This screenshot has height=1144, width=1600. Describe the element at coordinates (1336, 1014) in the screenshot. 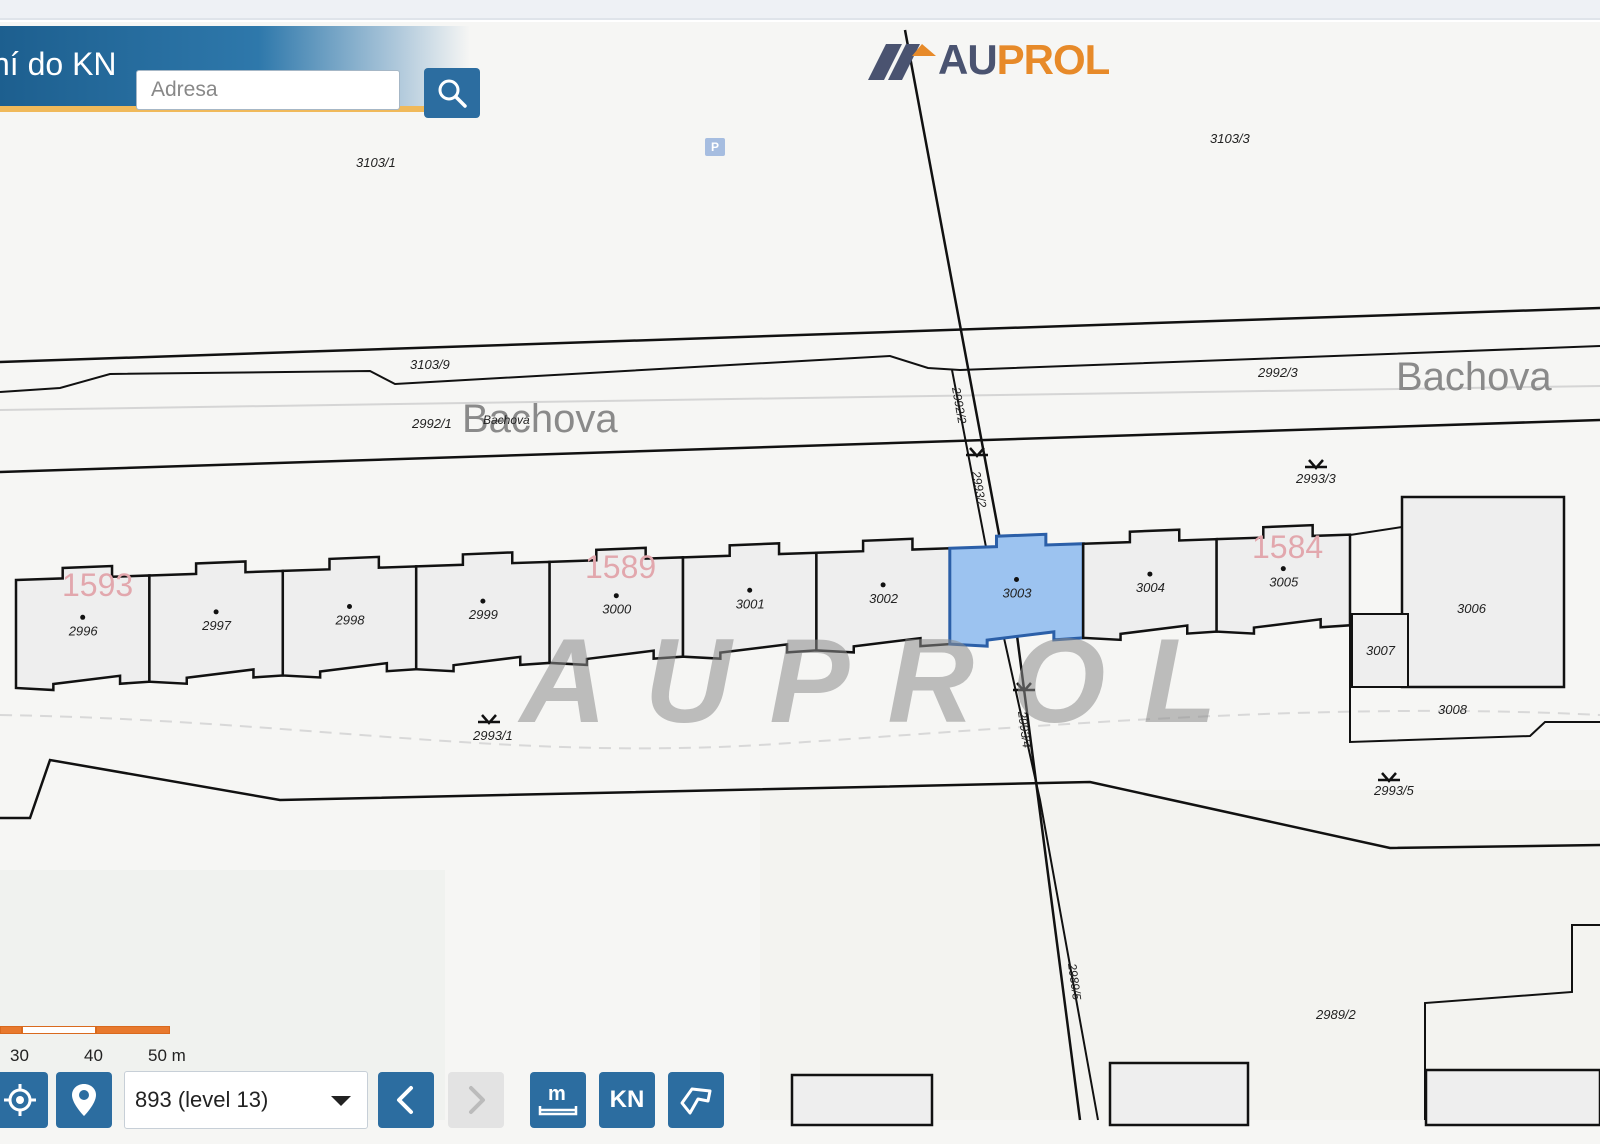

I see `parcel-label-2989-2: 2989/2` at that location.